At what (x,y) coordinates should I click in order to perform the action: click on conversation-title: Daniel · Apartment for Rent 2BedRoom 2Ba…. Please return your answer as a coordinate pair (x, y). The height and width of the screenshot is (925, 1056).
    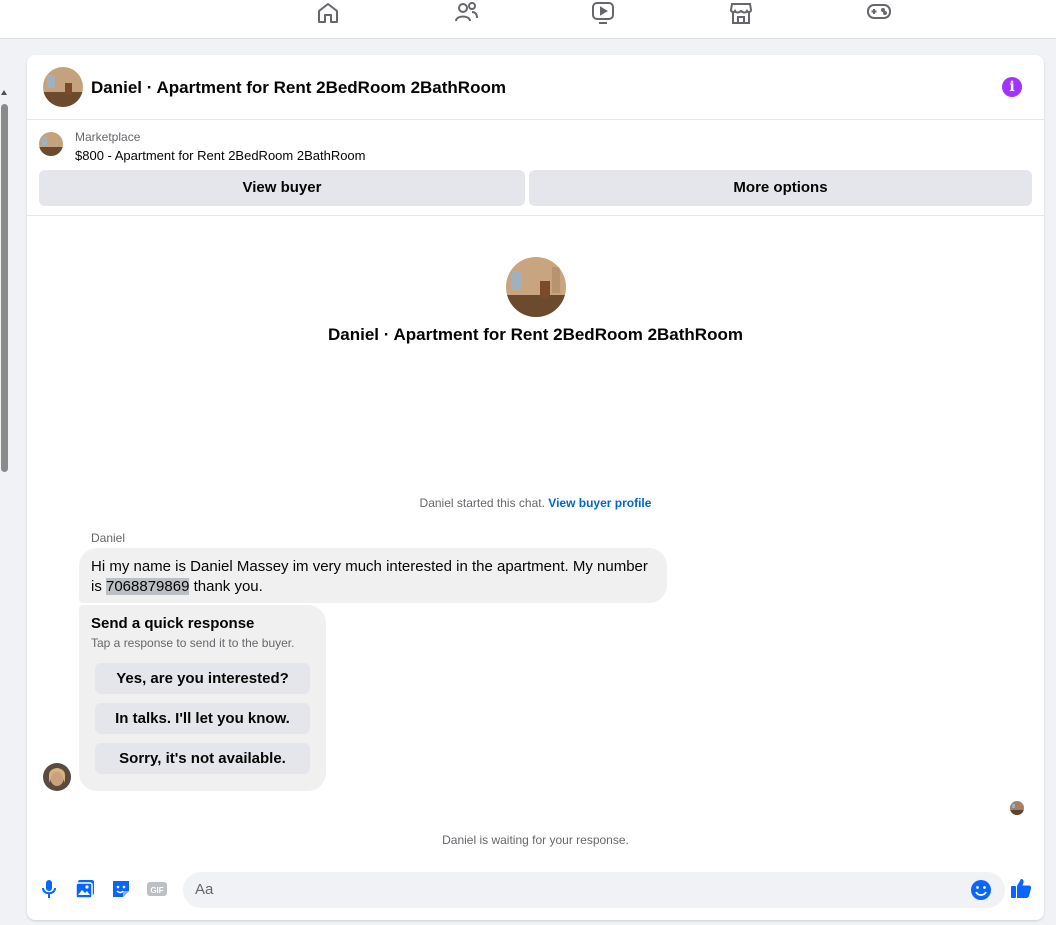
    Looking at the image, I should click on (298, 88).